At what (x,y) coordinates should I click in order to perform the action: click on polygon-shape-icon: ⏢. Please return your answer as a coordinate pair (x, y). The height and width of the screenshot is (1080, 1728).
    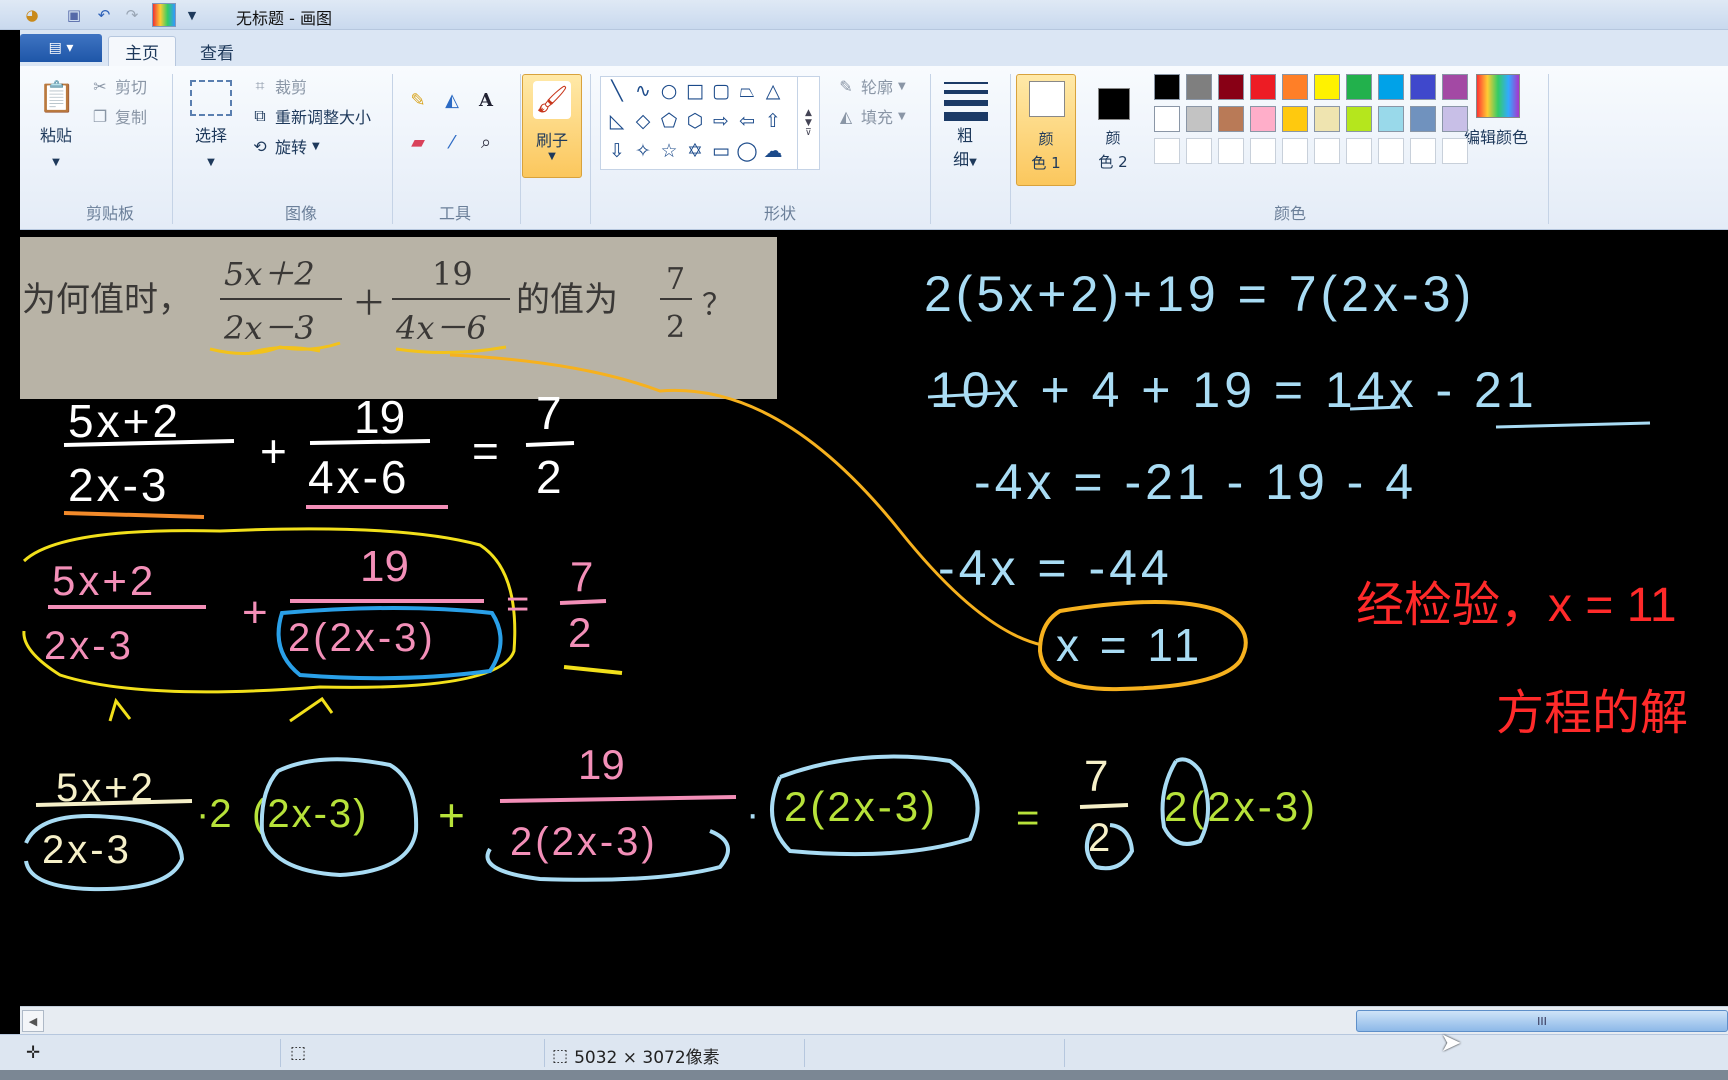
    Looking at the image, I should click on (747, 91).